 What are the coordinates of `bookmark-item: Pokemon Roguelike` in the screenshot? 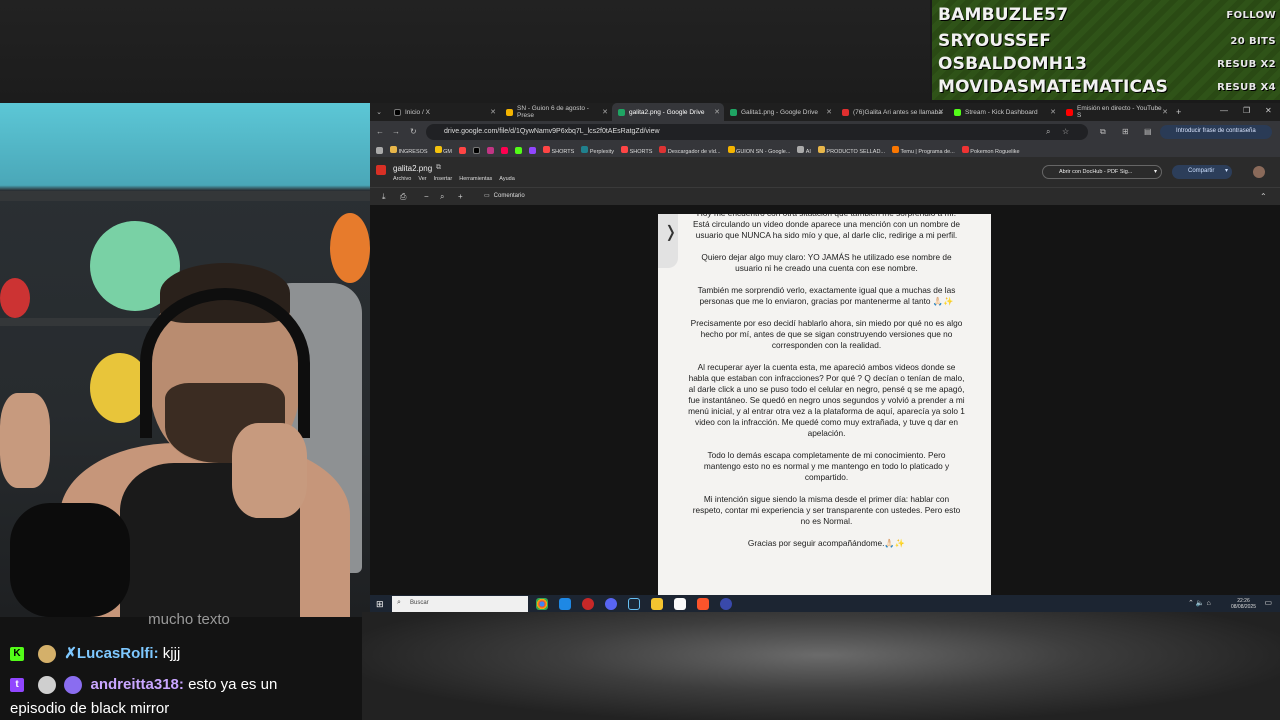 It's located at (990, 150).